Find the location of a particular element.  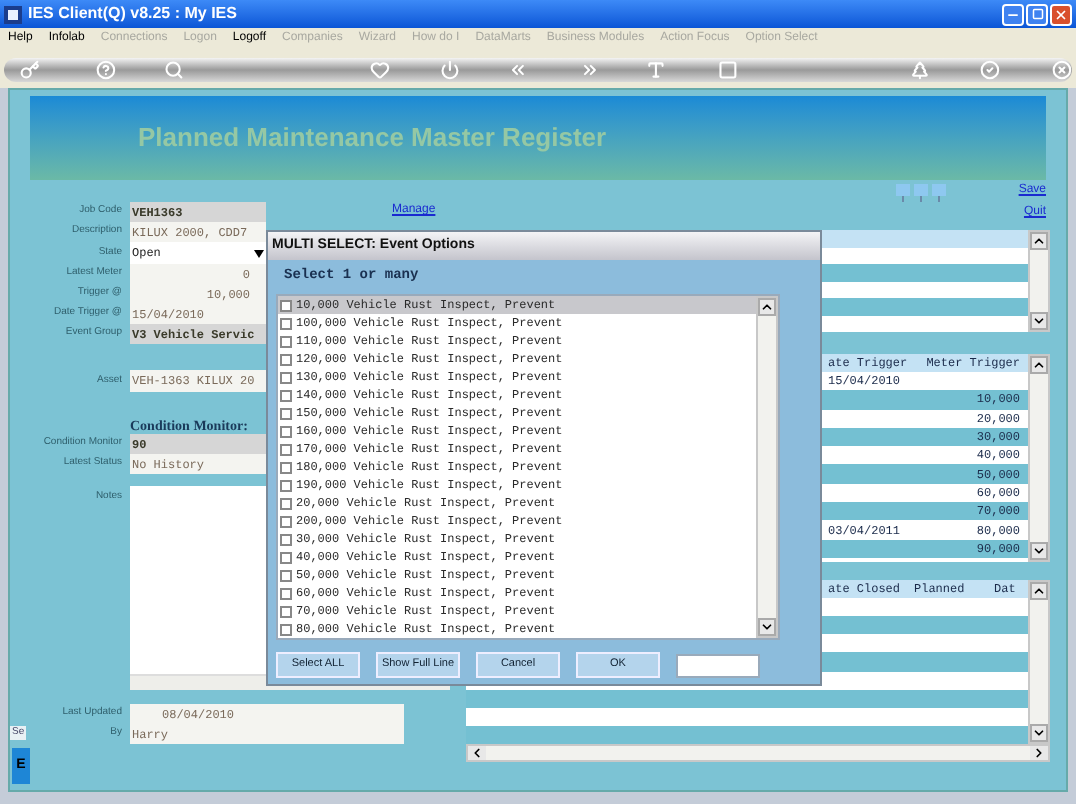

stop-icon is located at coordinates (728, 69).